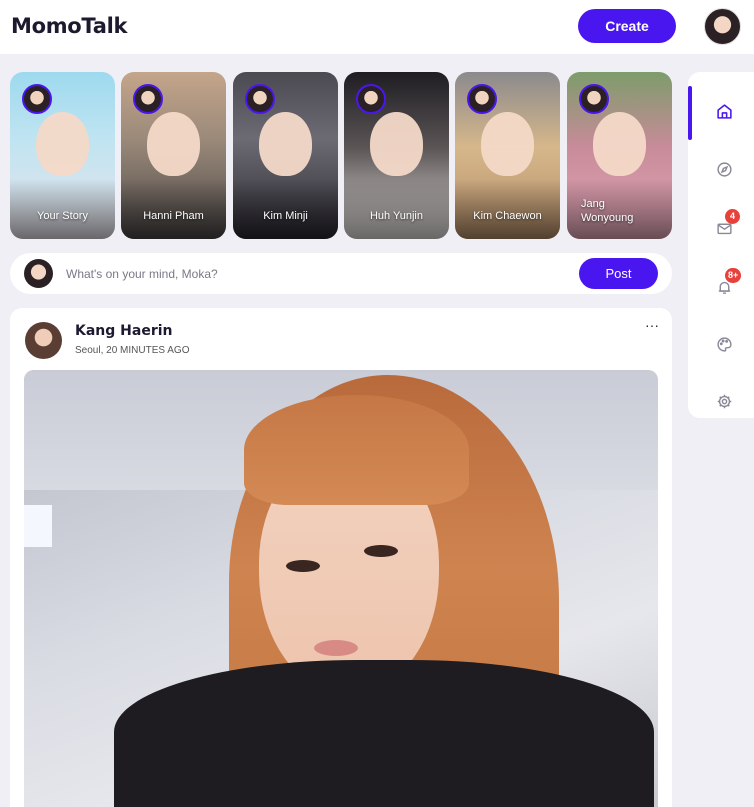  I want to click on story-card: Kim Chaewon, so click(507, 155).